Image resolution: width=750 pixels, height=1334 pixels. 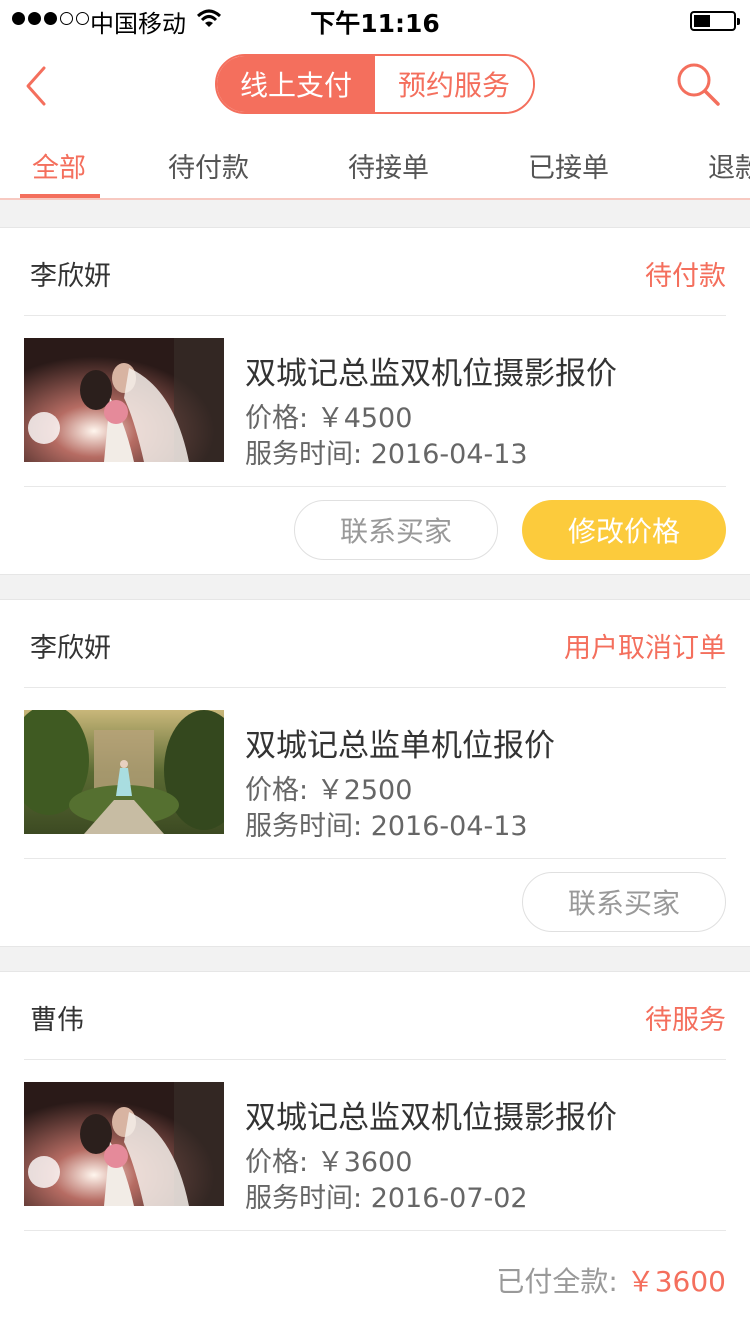 I want to click on price-row: 价格: ￥4500, so click(x=328, y=415).